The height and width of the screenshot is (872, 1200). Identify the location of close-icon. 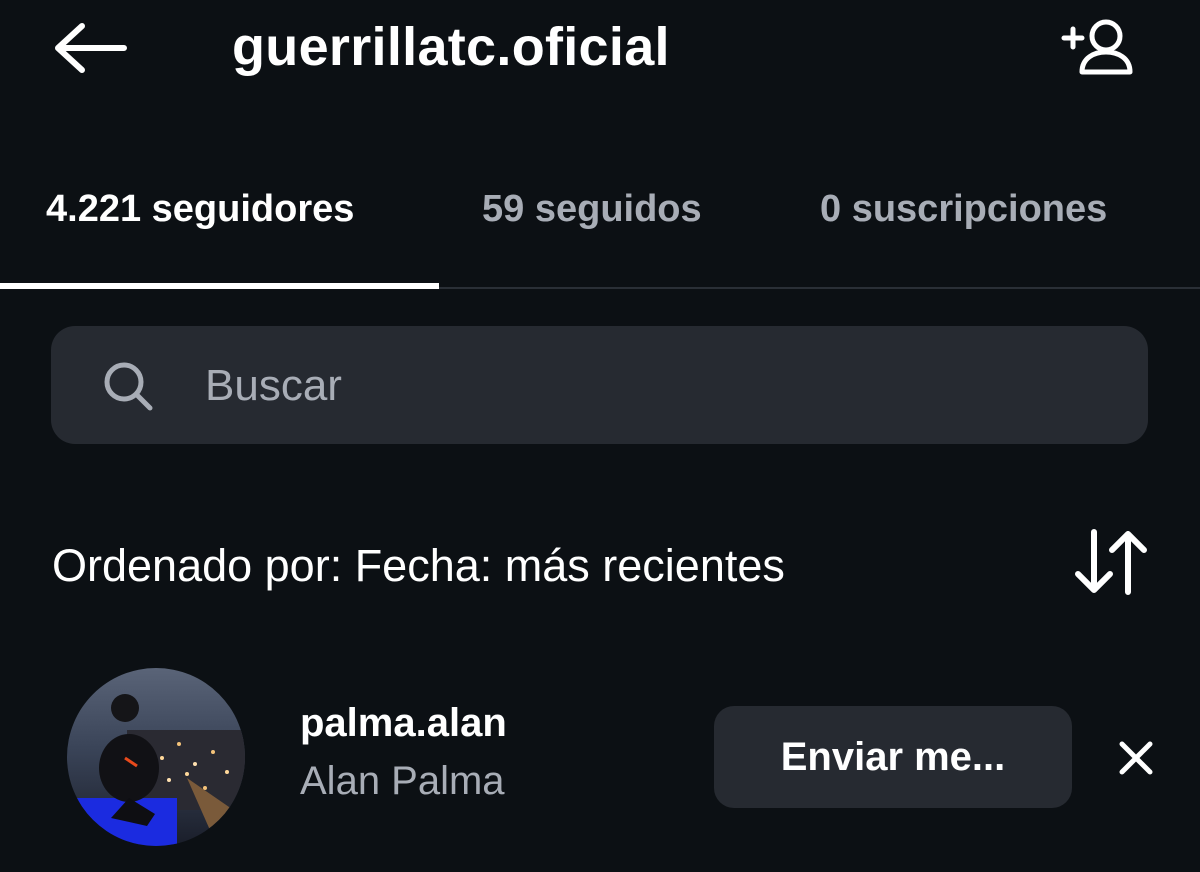
(1136, 758).